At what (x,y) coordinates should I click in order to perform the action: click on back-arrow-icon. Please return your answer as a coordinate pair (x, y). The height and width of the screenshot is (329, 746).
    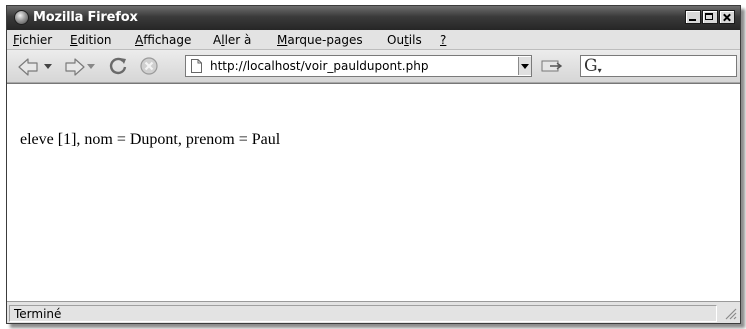
    Looking at the image, I should click on (30, 67).